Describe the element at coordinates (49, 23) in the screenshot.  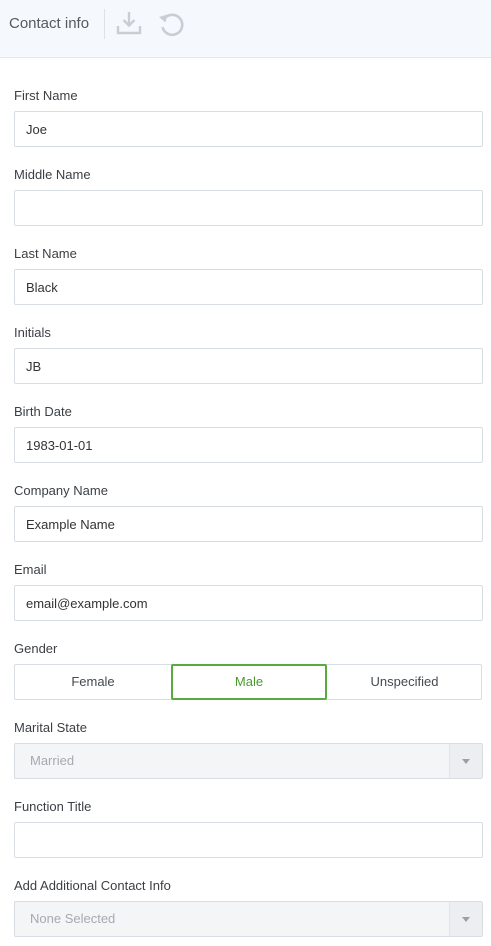
I see `panel-title: Contact info` at that location.